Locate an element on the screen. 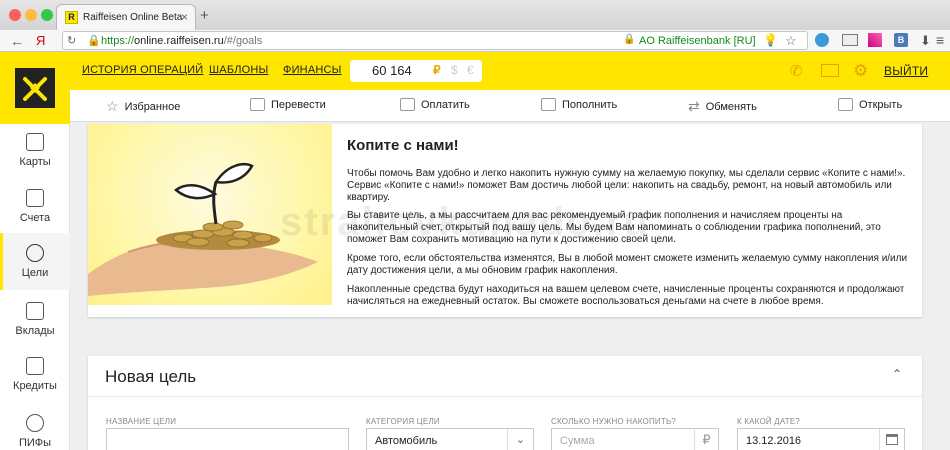  sidebar-item-credits: Кредиты is located at coordinates (35, 374).